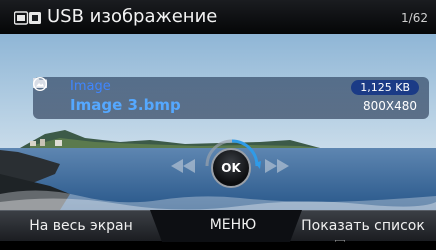  I want to click on show-list-button: Показать список, so click(363, 226).